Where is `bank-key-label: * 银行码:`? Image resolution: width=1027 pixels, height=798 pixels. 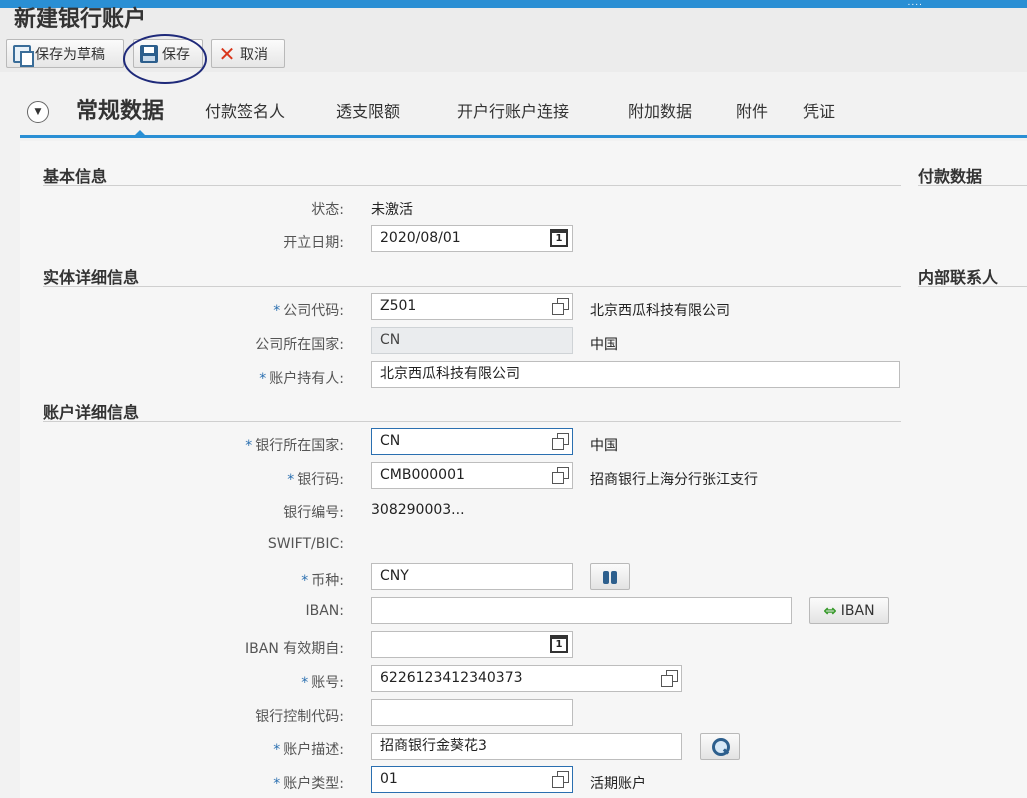
bank-key-label: * 银行码: is located at coordinates (315, 479).